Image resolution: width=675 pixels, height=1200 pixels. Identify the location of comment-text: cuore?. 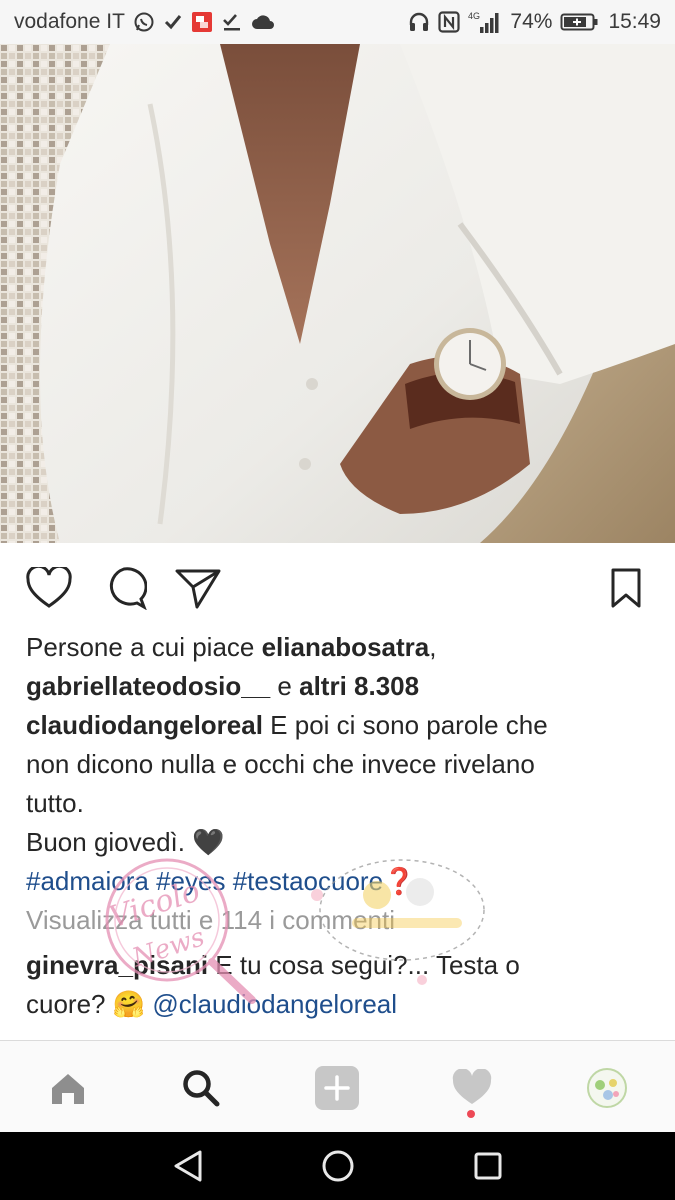
(69, 1004).